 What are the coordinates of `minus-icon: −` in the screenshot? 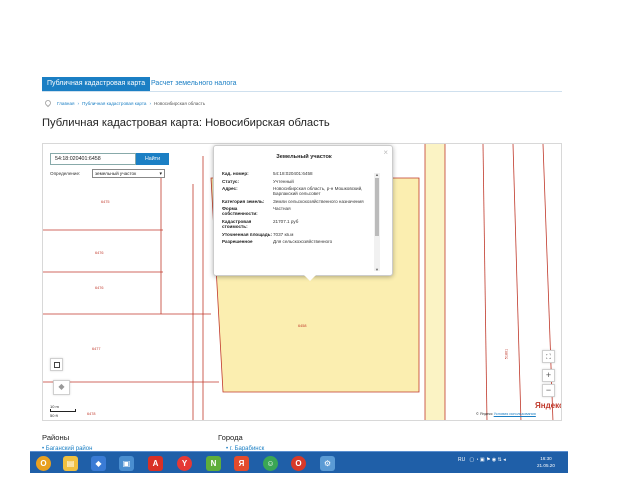 It's located at (548, 390).